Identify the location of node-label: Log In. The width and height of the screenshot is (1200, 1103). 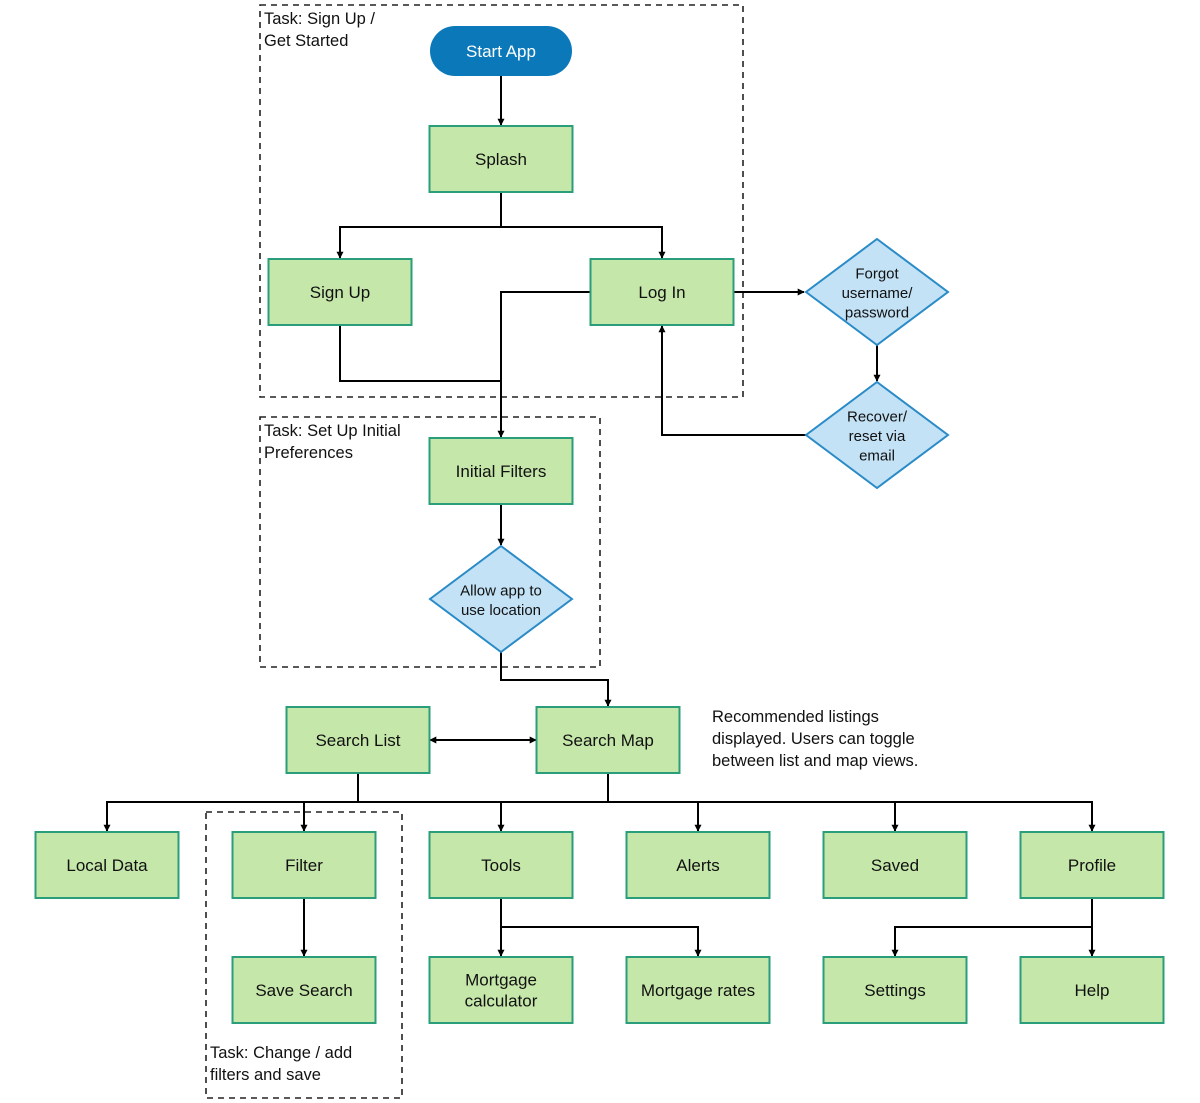
(661, 292).